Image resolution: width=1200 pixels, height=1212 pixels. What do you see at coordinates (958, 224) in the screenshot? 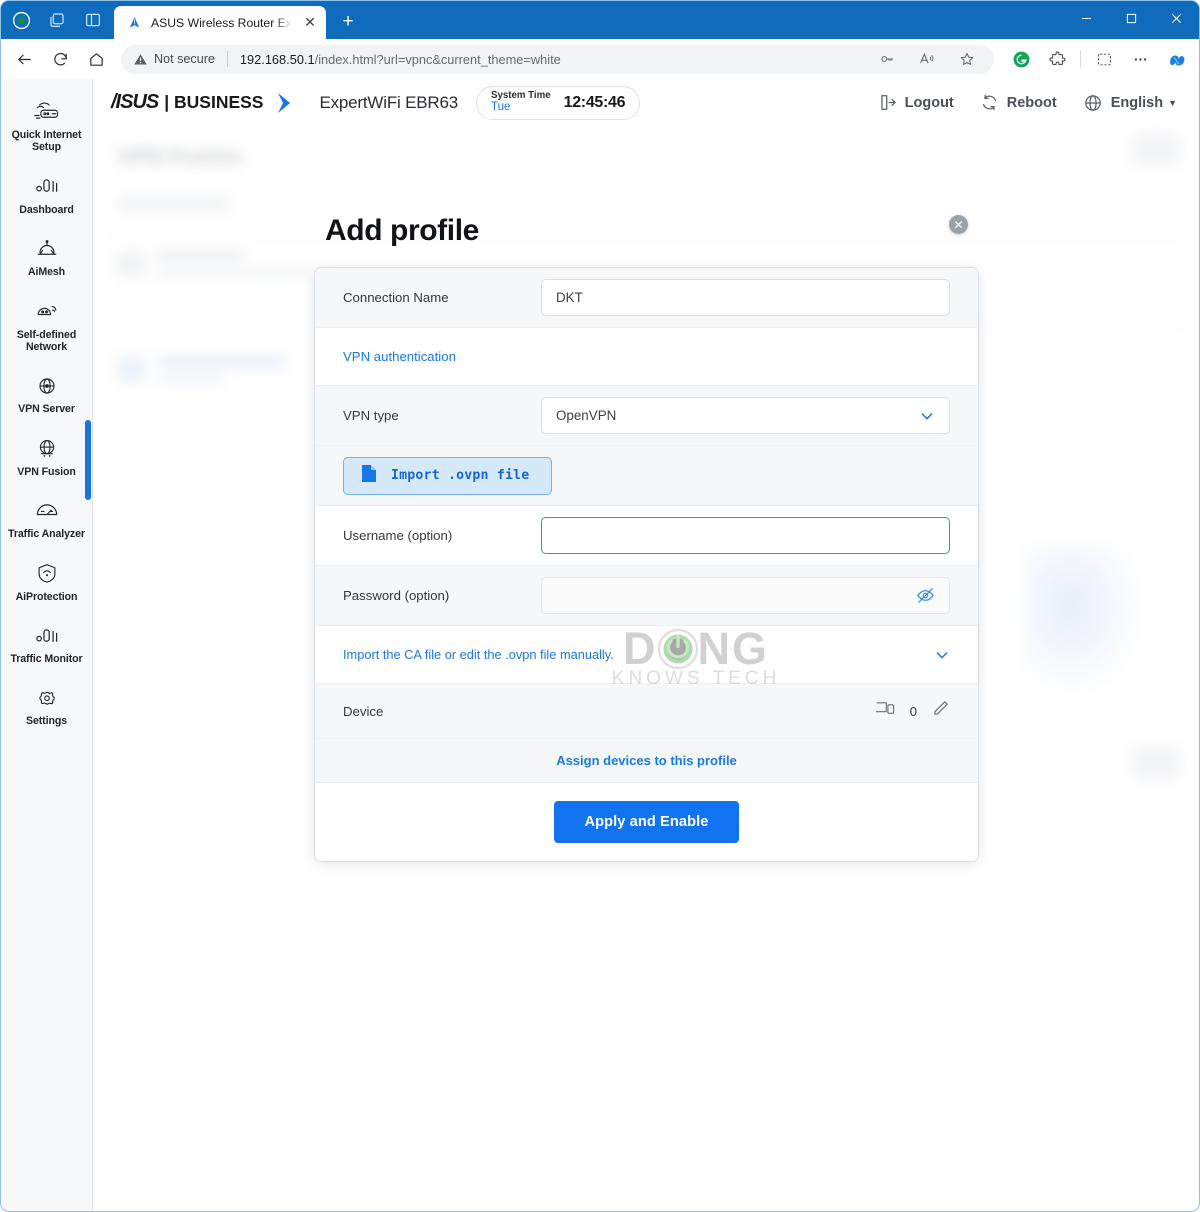
I see `close-icon: ✕` at bounding box center [958, 224].